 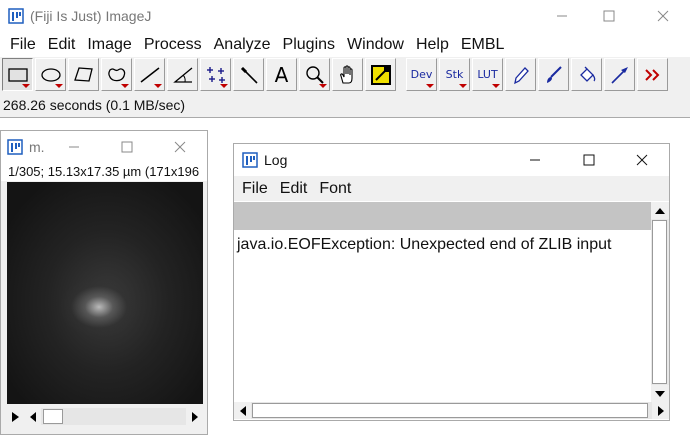 I want to click on close-button, so click(x=663, y=16).